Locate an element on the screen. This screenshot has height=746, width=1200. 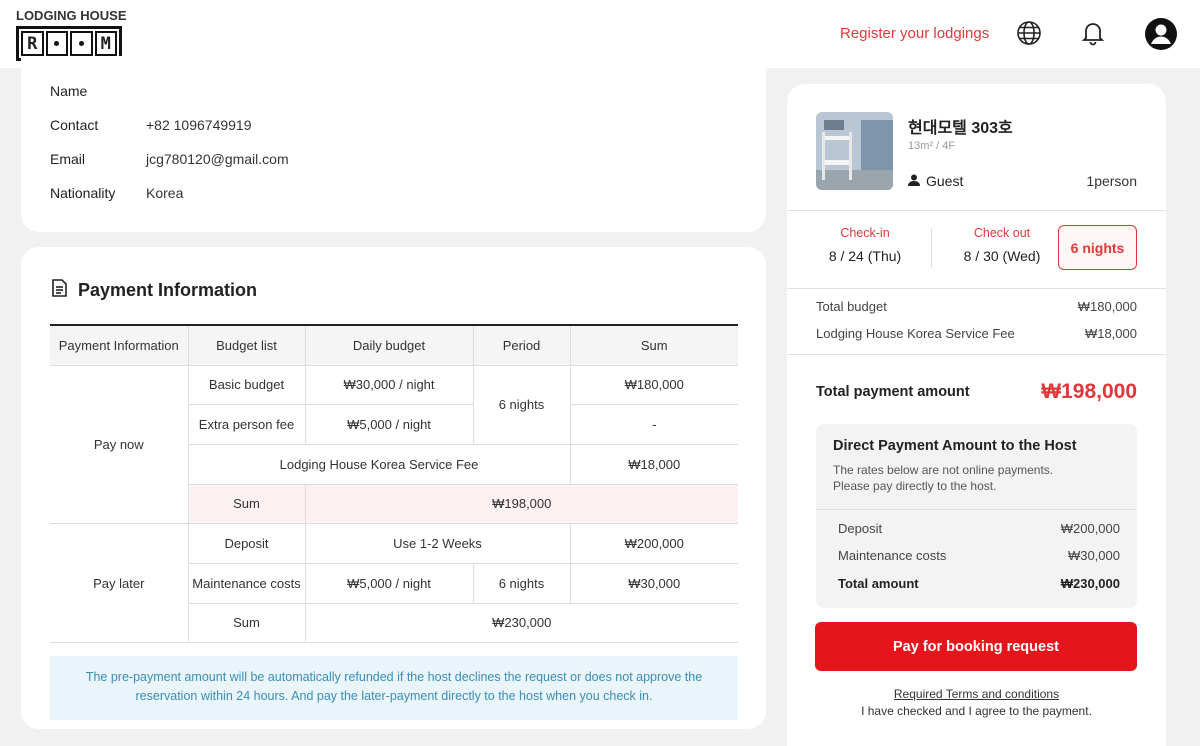
total-payment-value: ₩198,000 is located at coordinates (1089, 391).